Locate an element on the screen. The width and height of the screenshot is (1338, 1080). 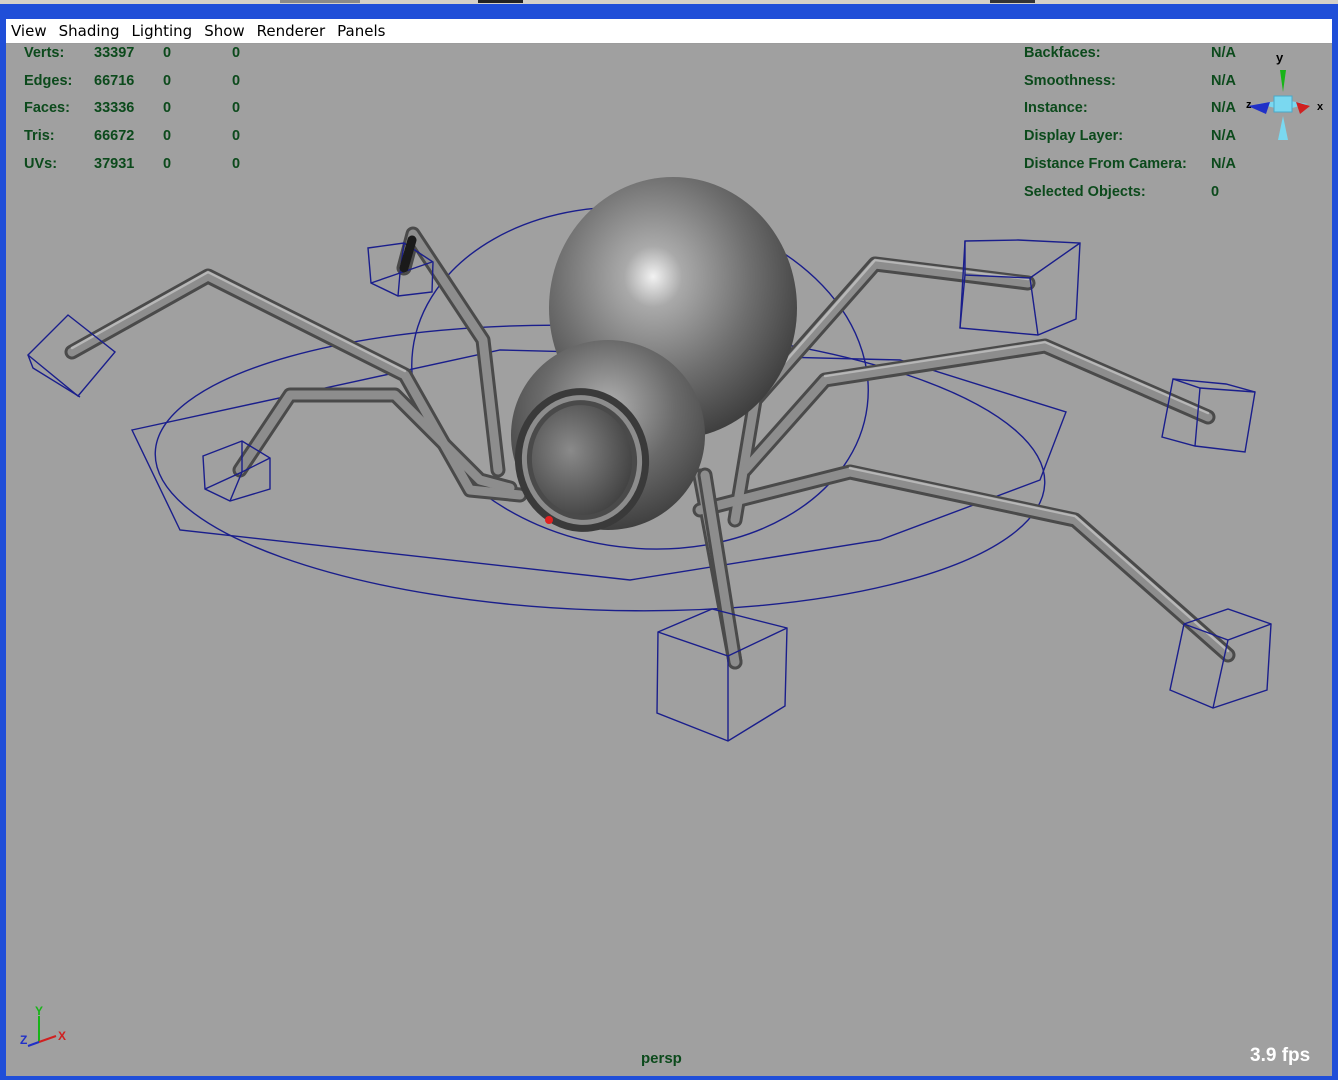
axis-z-label: Z is located at coordinates (23, 1040).